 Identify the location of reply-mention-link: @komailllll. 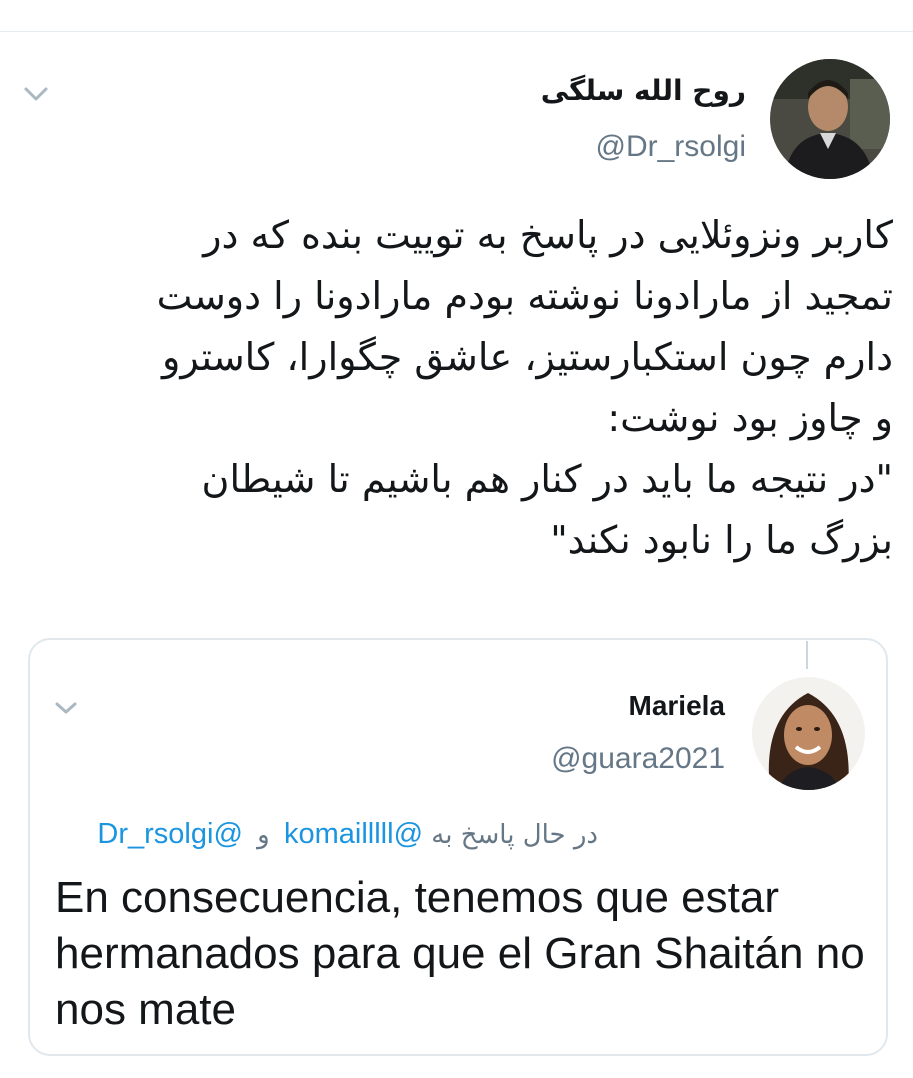
(353, 834).